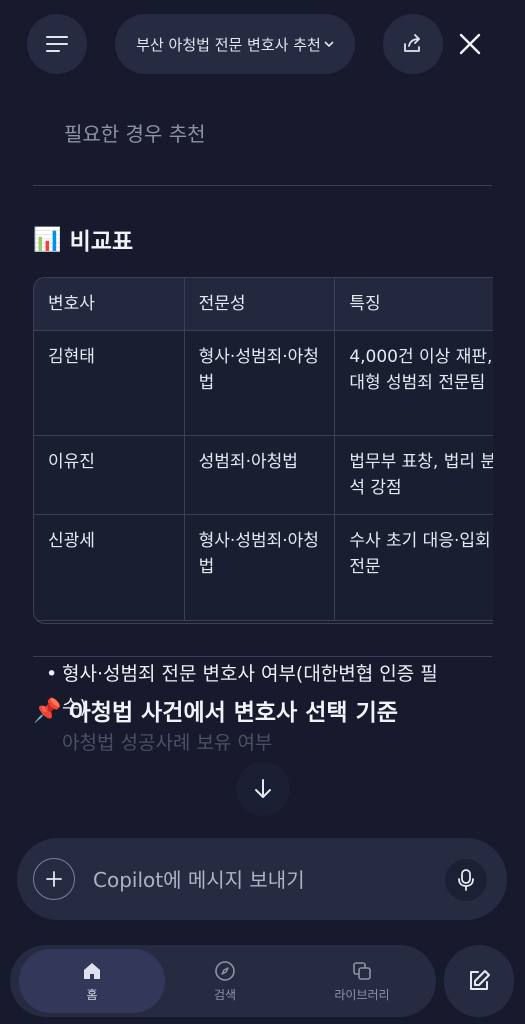 This screenshot has width=525, height=1024. Describe the element at coordinates (225, 994) in the screenshot. I see `nav-search-label: 검색` at that location.